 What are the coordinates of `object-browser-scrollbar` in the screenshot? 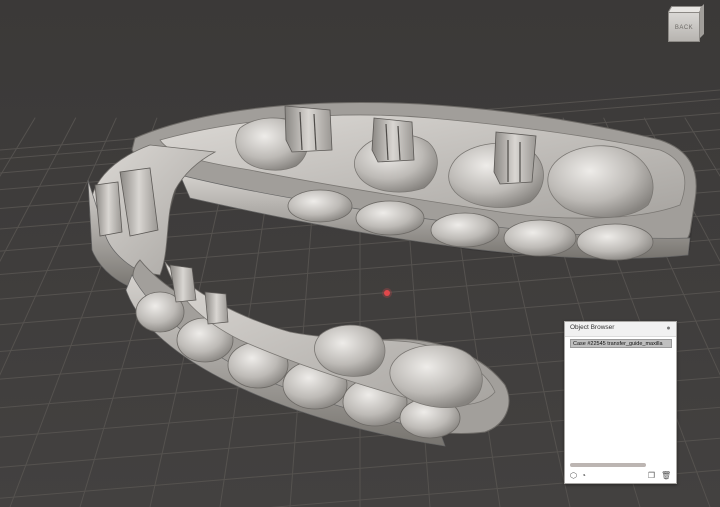 It's located at (608, 465).